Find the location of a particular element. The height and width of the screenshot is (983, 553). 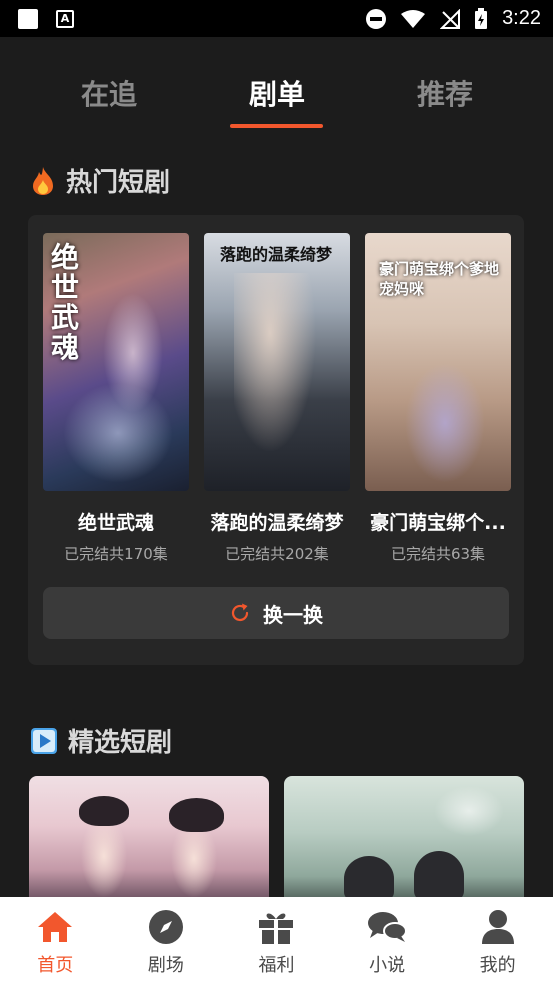

drama-name: 绝世武魂 is located at coordinates (115, 523).